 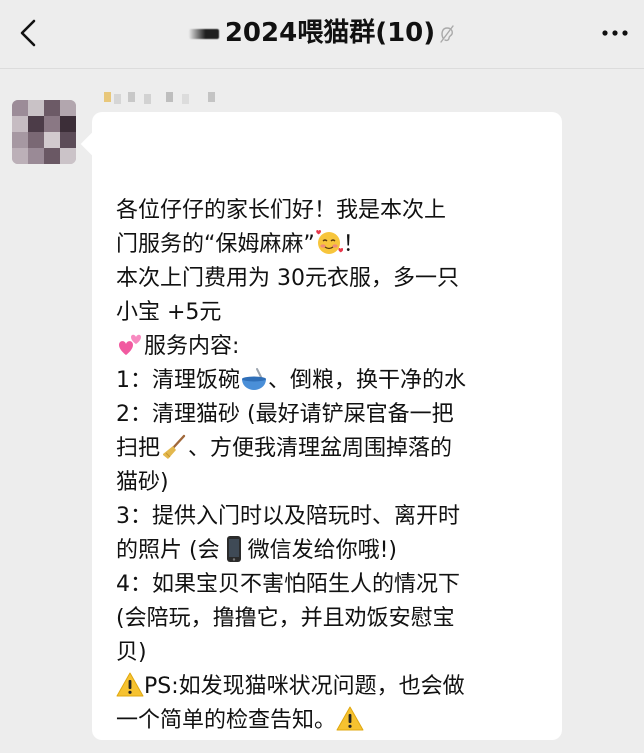 I want to click on message-line: 各位仔仔的家长们好！我是本次上, so click(x=281, y=210).